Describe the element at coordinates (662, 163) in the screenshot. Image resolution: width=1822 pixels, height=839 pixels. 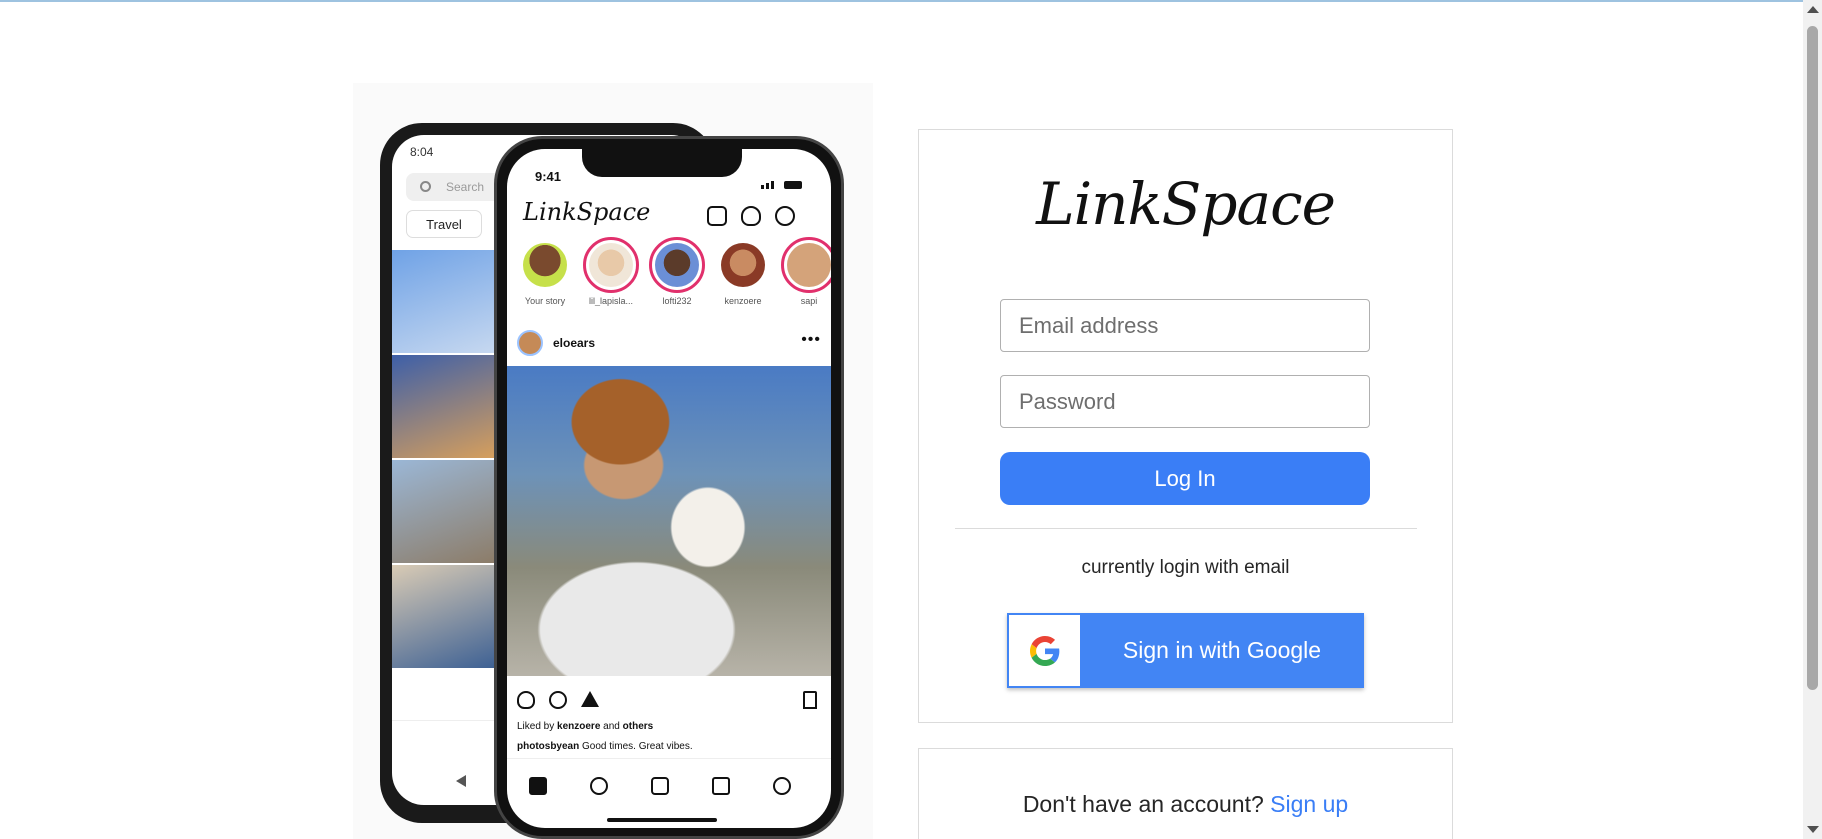
I see `phone-notch` at that location.